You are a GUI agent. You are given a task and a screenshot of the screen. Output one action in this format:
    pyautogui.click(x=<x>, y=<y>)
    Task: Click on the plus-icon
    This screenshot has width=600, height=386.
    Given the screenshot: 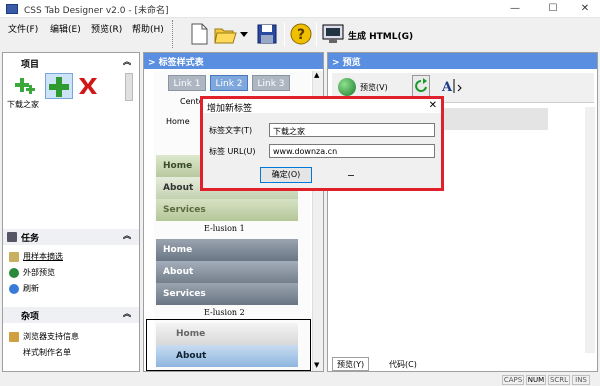 What is the action you would take?
    pyautogui.click(x=59, y=87)
    